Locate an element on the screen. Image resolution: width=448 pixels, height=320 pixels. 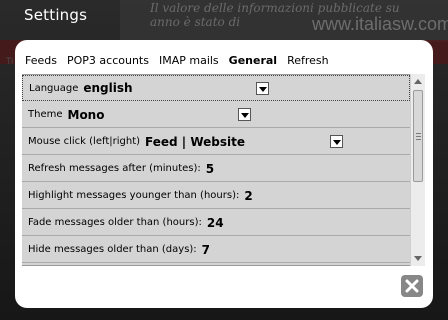
background-tiny-text: Ti is located at coordinates (10, 61).